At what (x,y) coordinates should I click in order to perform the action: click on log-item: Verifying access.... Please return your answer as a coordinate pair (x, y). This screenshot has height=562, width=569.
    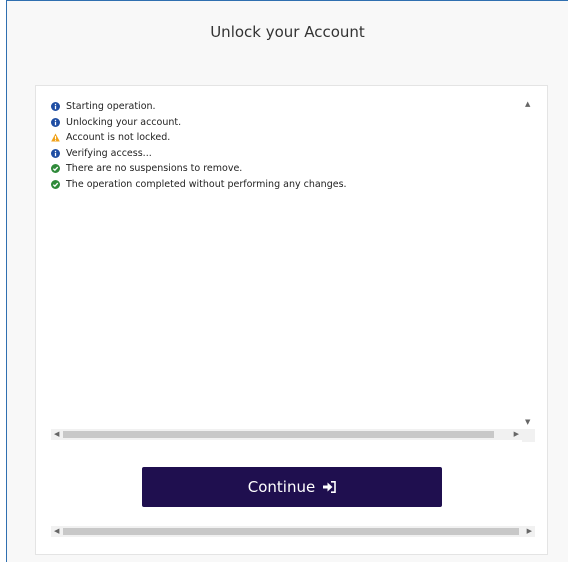
    Looking at the image, I should click on (288, 154).